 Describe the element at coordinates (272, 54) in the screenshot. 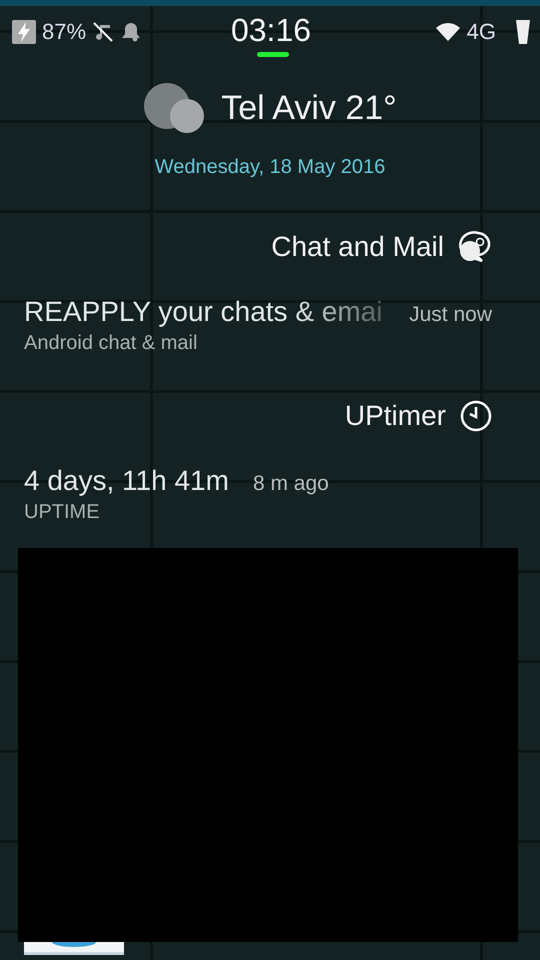

I see `time-indicator` at that location.